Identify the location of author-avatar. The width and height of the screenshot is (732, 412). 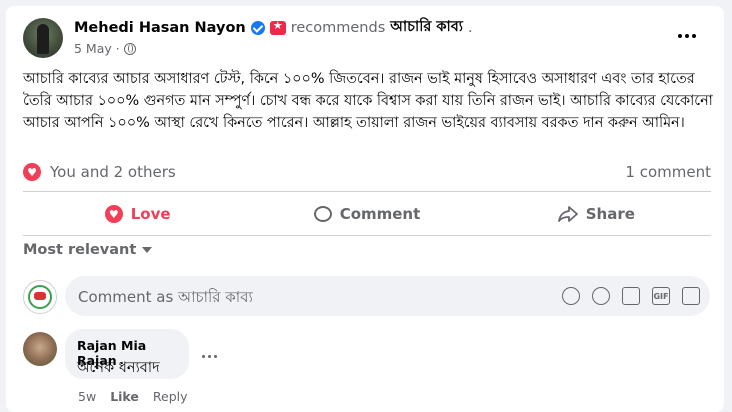
(43, 38).